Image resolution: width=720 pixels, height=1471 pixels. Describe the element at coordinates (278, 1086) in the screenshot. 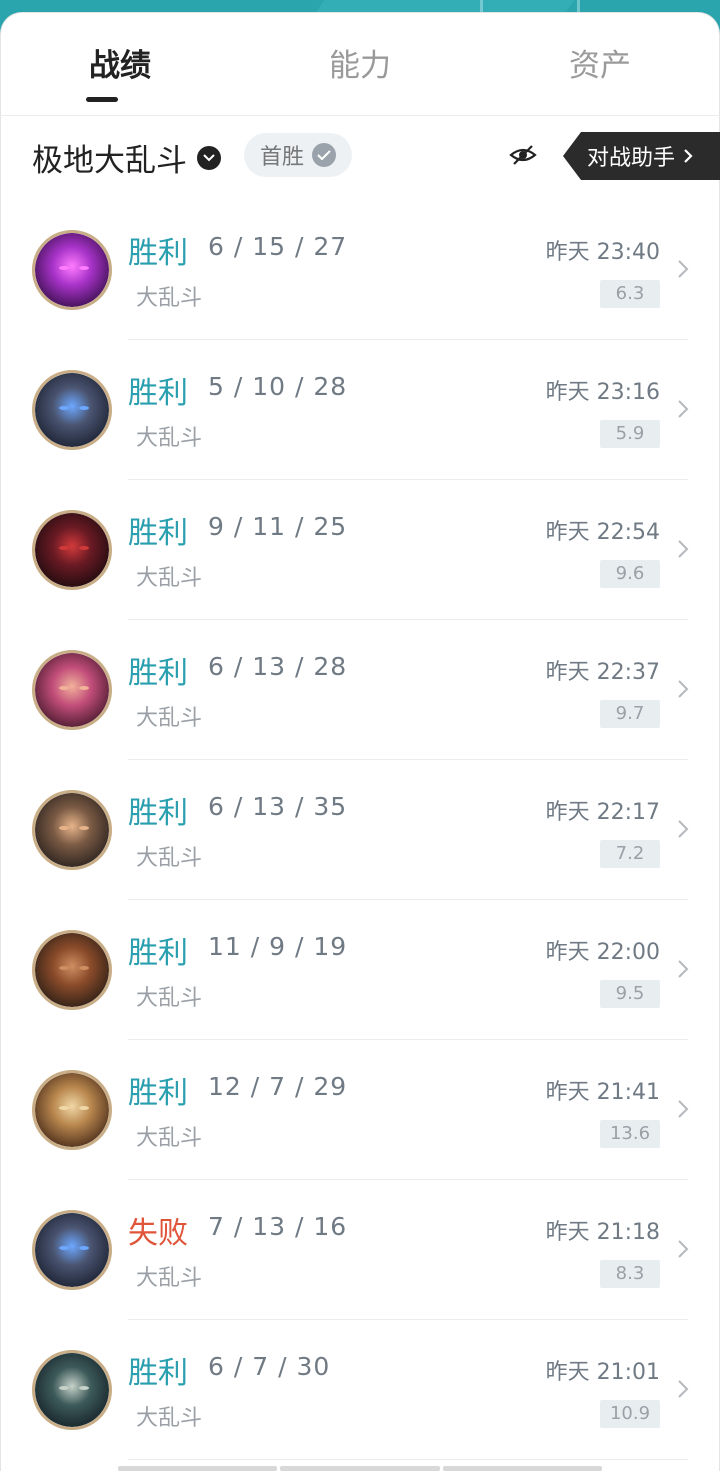

I see `match-kda: 12 / 7 / 29` at that location.